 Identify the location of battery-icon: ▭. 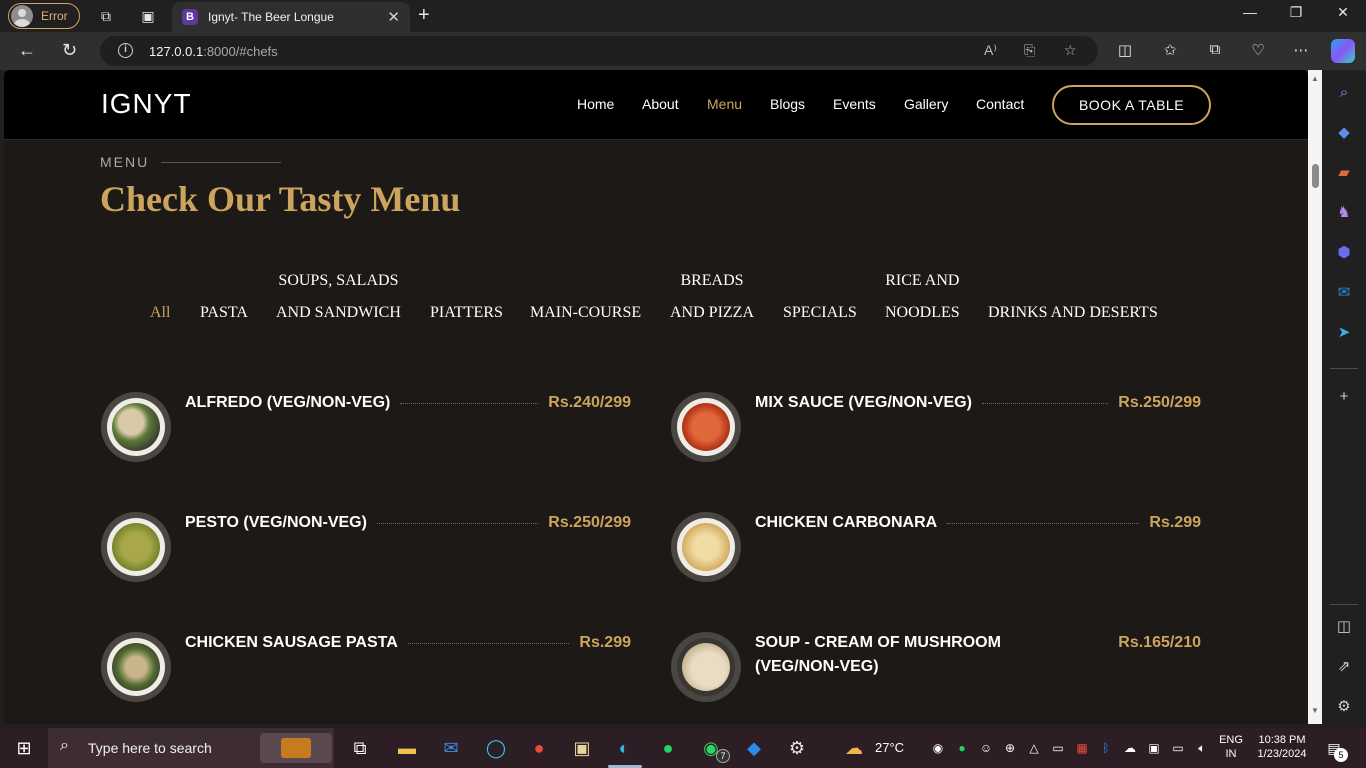
(1178, 748).